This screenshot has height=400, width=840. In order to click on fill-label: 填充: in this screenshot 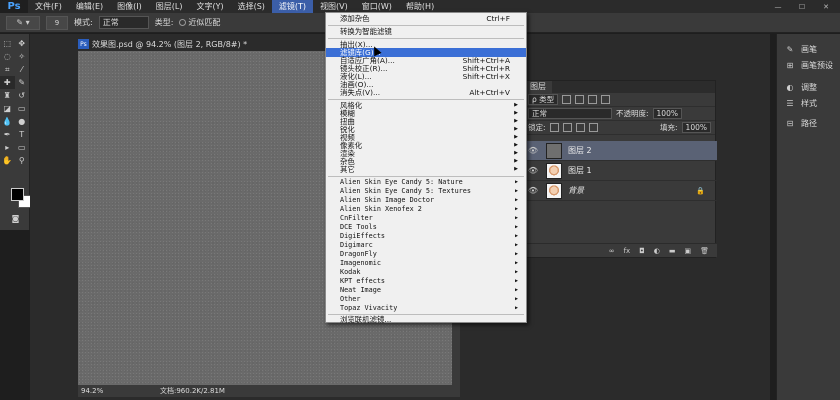, I will do `click(669, 127)`.